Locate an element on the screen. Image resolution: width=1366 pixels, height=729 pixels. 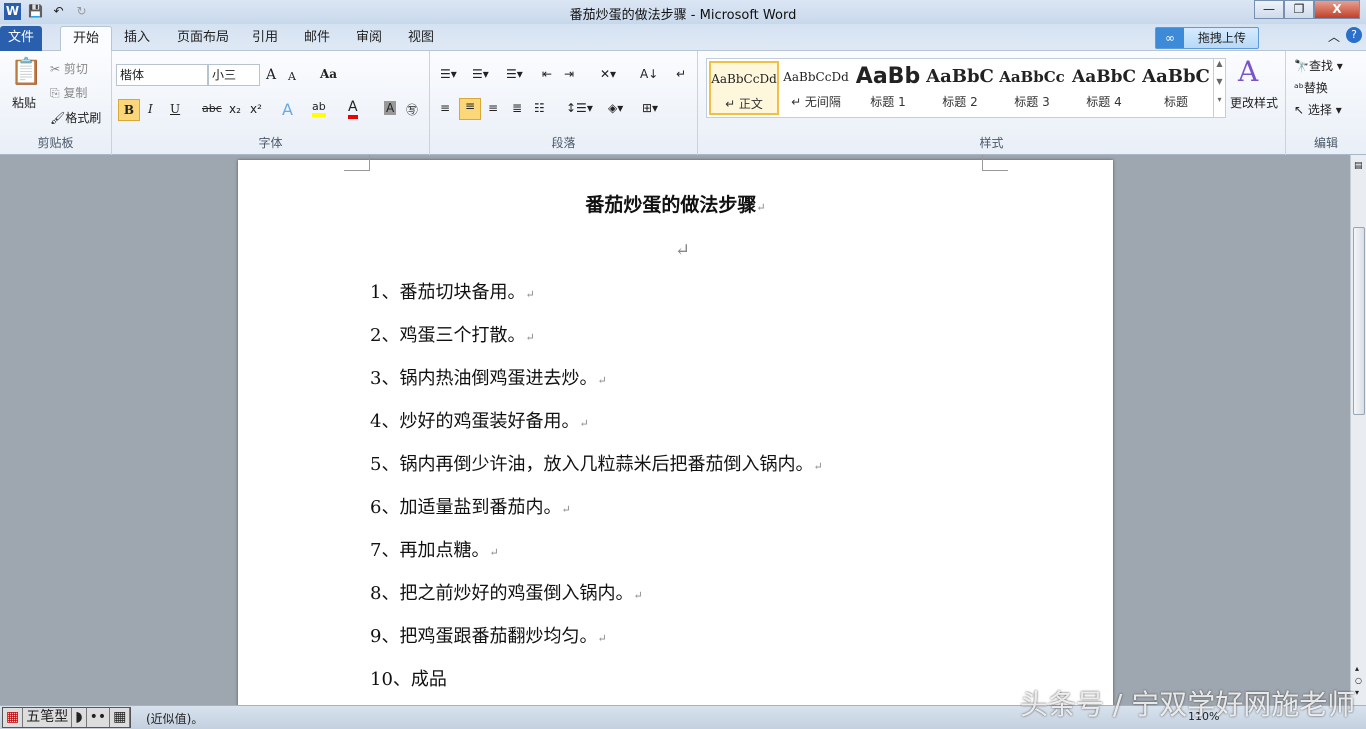
strikethrough-button: abc is located at coordinates (212, 108).